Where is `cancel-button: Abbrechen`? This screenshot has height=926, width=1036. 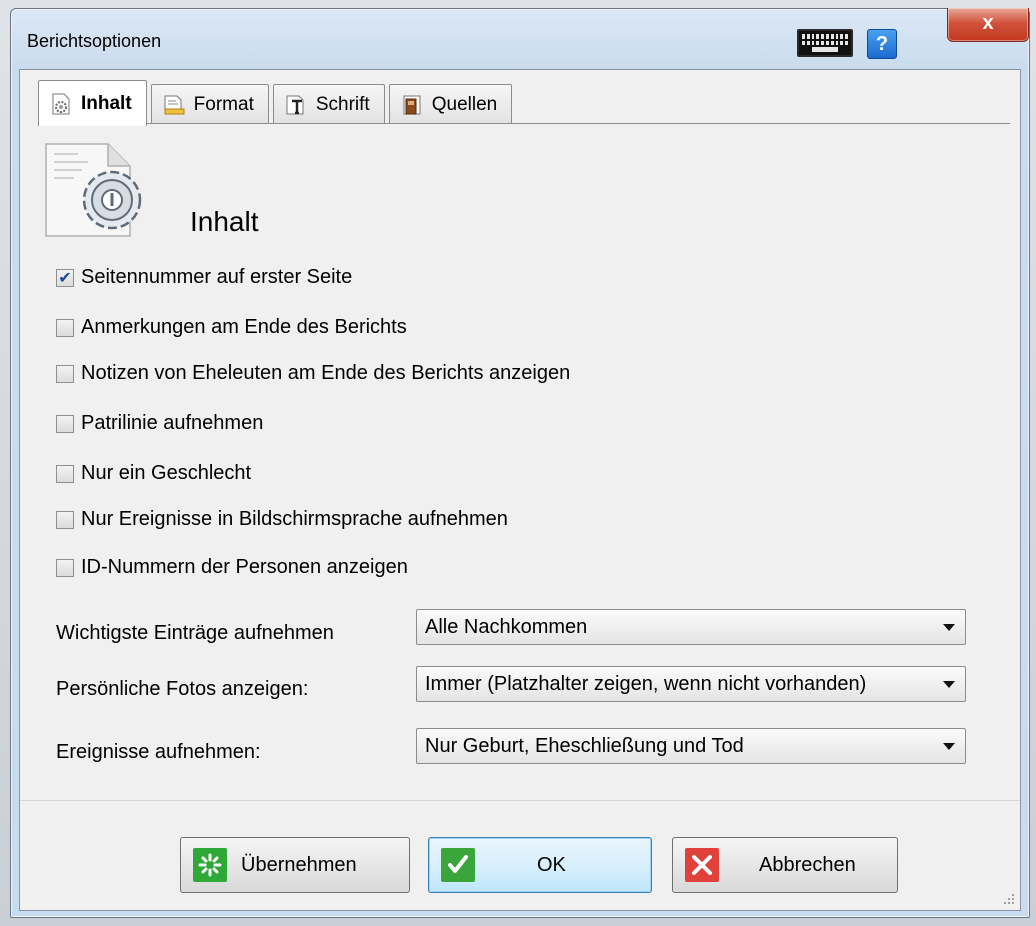 cancel-button: Abbrechen is located at coordinates (785, 865).